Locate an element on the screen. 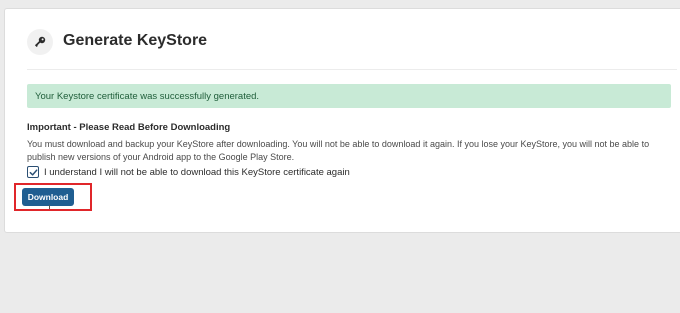  download-button: Download is located at coordinates (48, 197).